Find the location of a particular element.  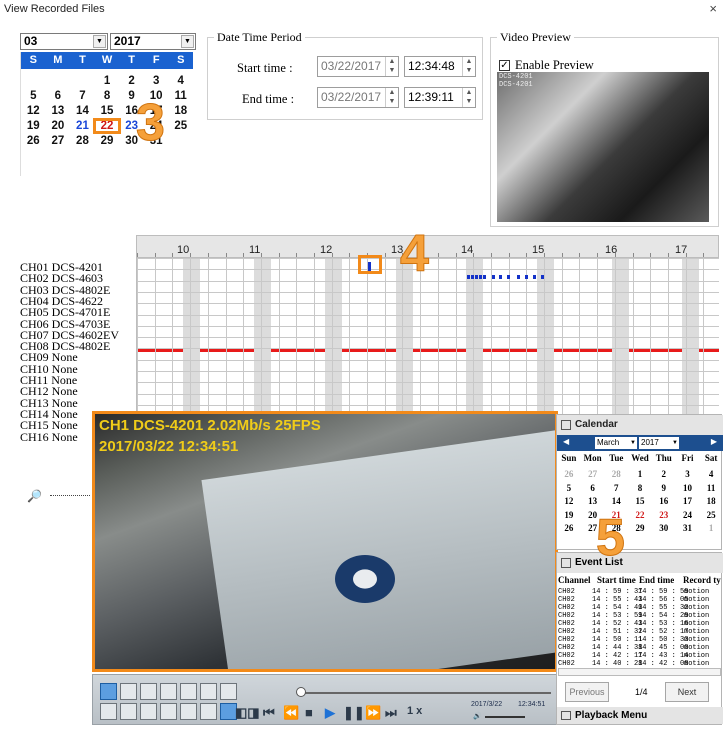

end-time-field: 12:39:11 ▲ ▼ is located at coordinates (440, 97).